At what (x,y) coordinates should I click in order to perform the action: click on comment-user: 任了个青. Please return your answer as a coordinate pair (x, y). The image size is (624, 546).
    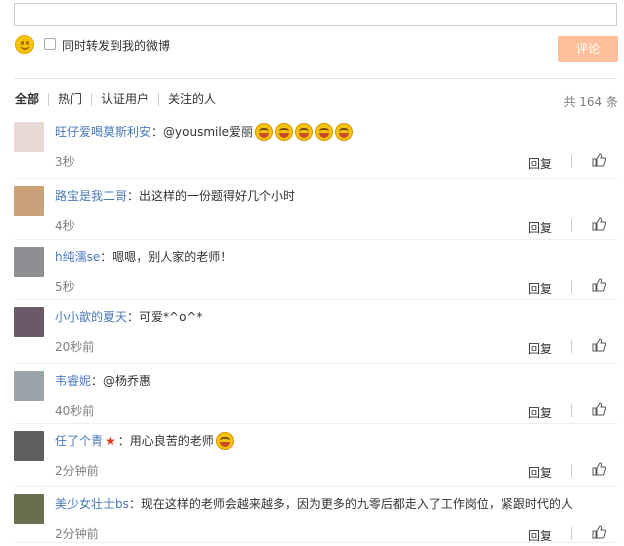
    Looking at the image, I should click on (79, 441).